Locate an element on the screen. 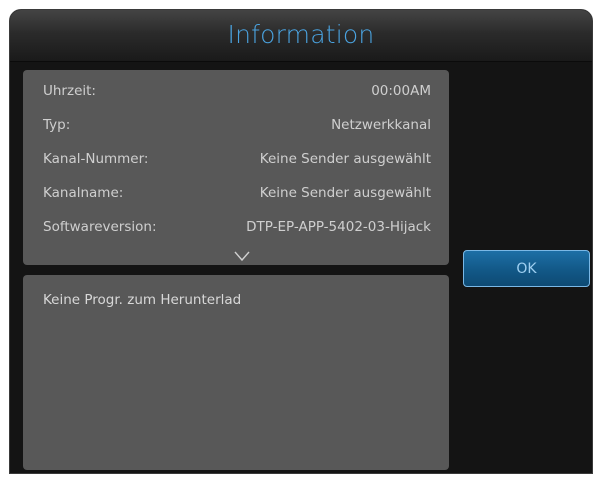  info-label-channel-number: Kanal-Nummer: is located at coordinates (96, 159).